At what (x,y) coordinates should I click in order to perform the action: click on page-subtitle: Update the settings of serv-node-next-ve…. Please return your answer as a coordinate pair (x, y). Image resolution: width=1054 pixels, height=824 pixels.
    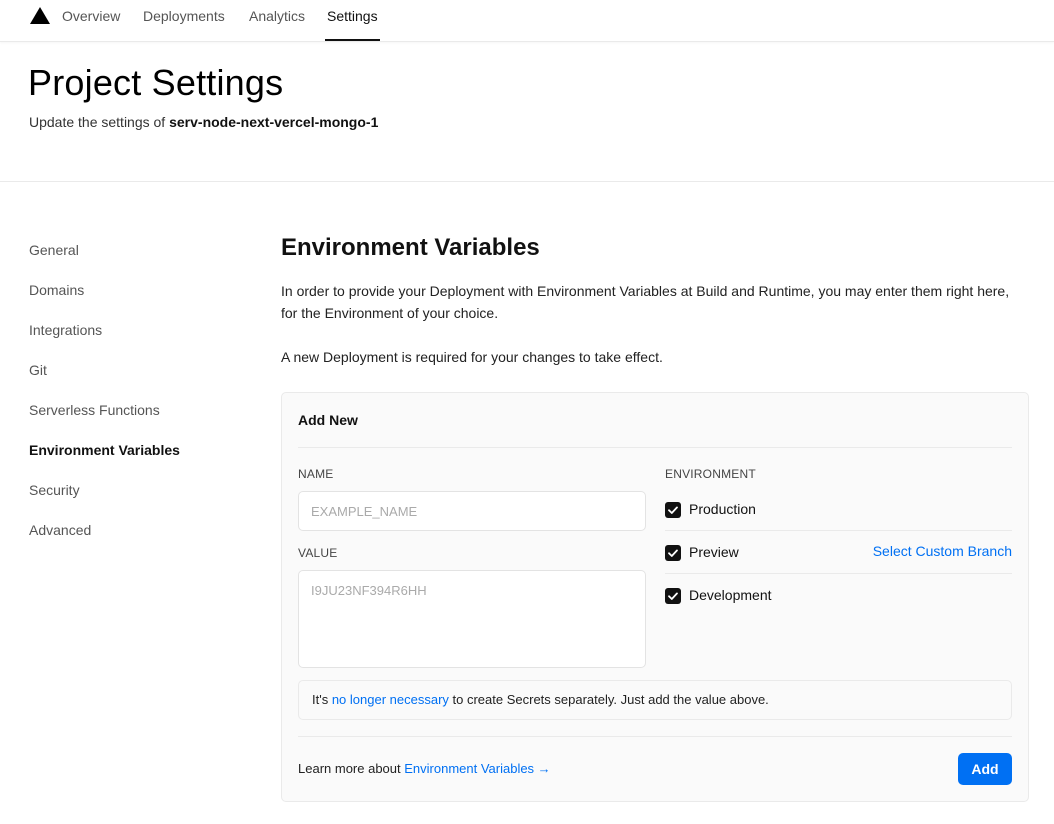
    Looking at the image, I should click on (203, 122).